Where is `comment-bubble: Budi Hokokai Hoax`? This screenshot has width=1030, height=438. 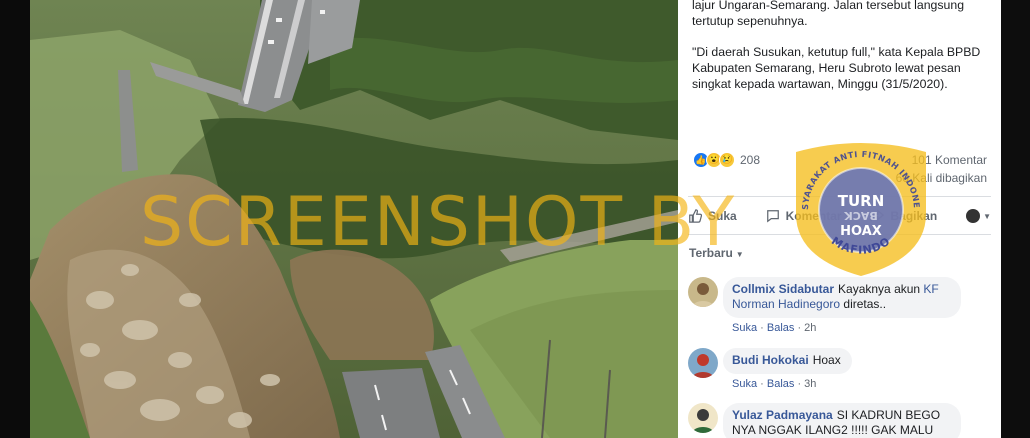
comment-bubble: Budi Hokokai Hoax is located at coordinates (787, 361).